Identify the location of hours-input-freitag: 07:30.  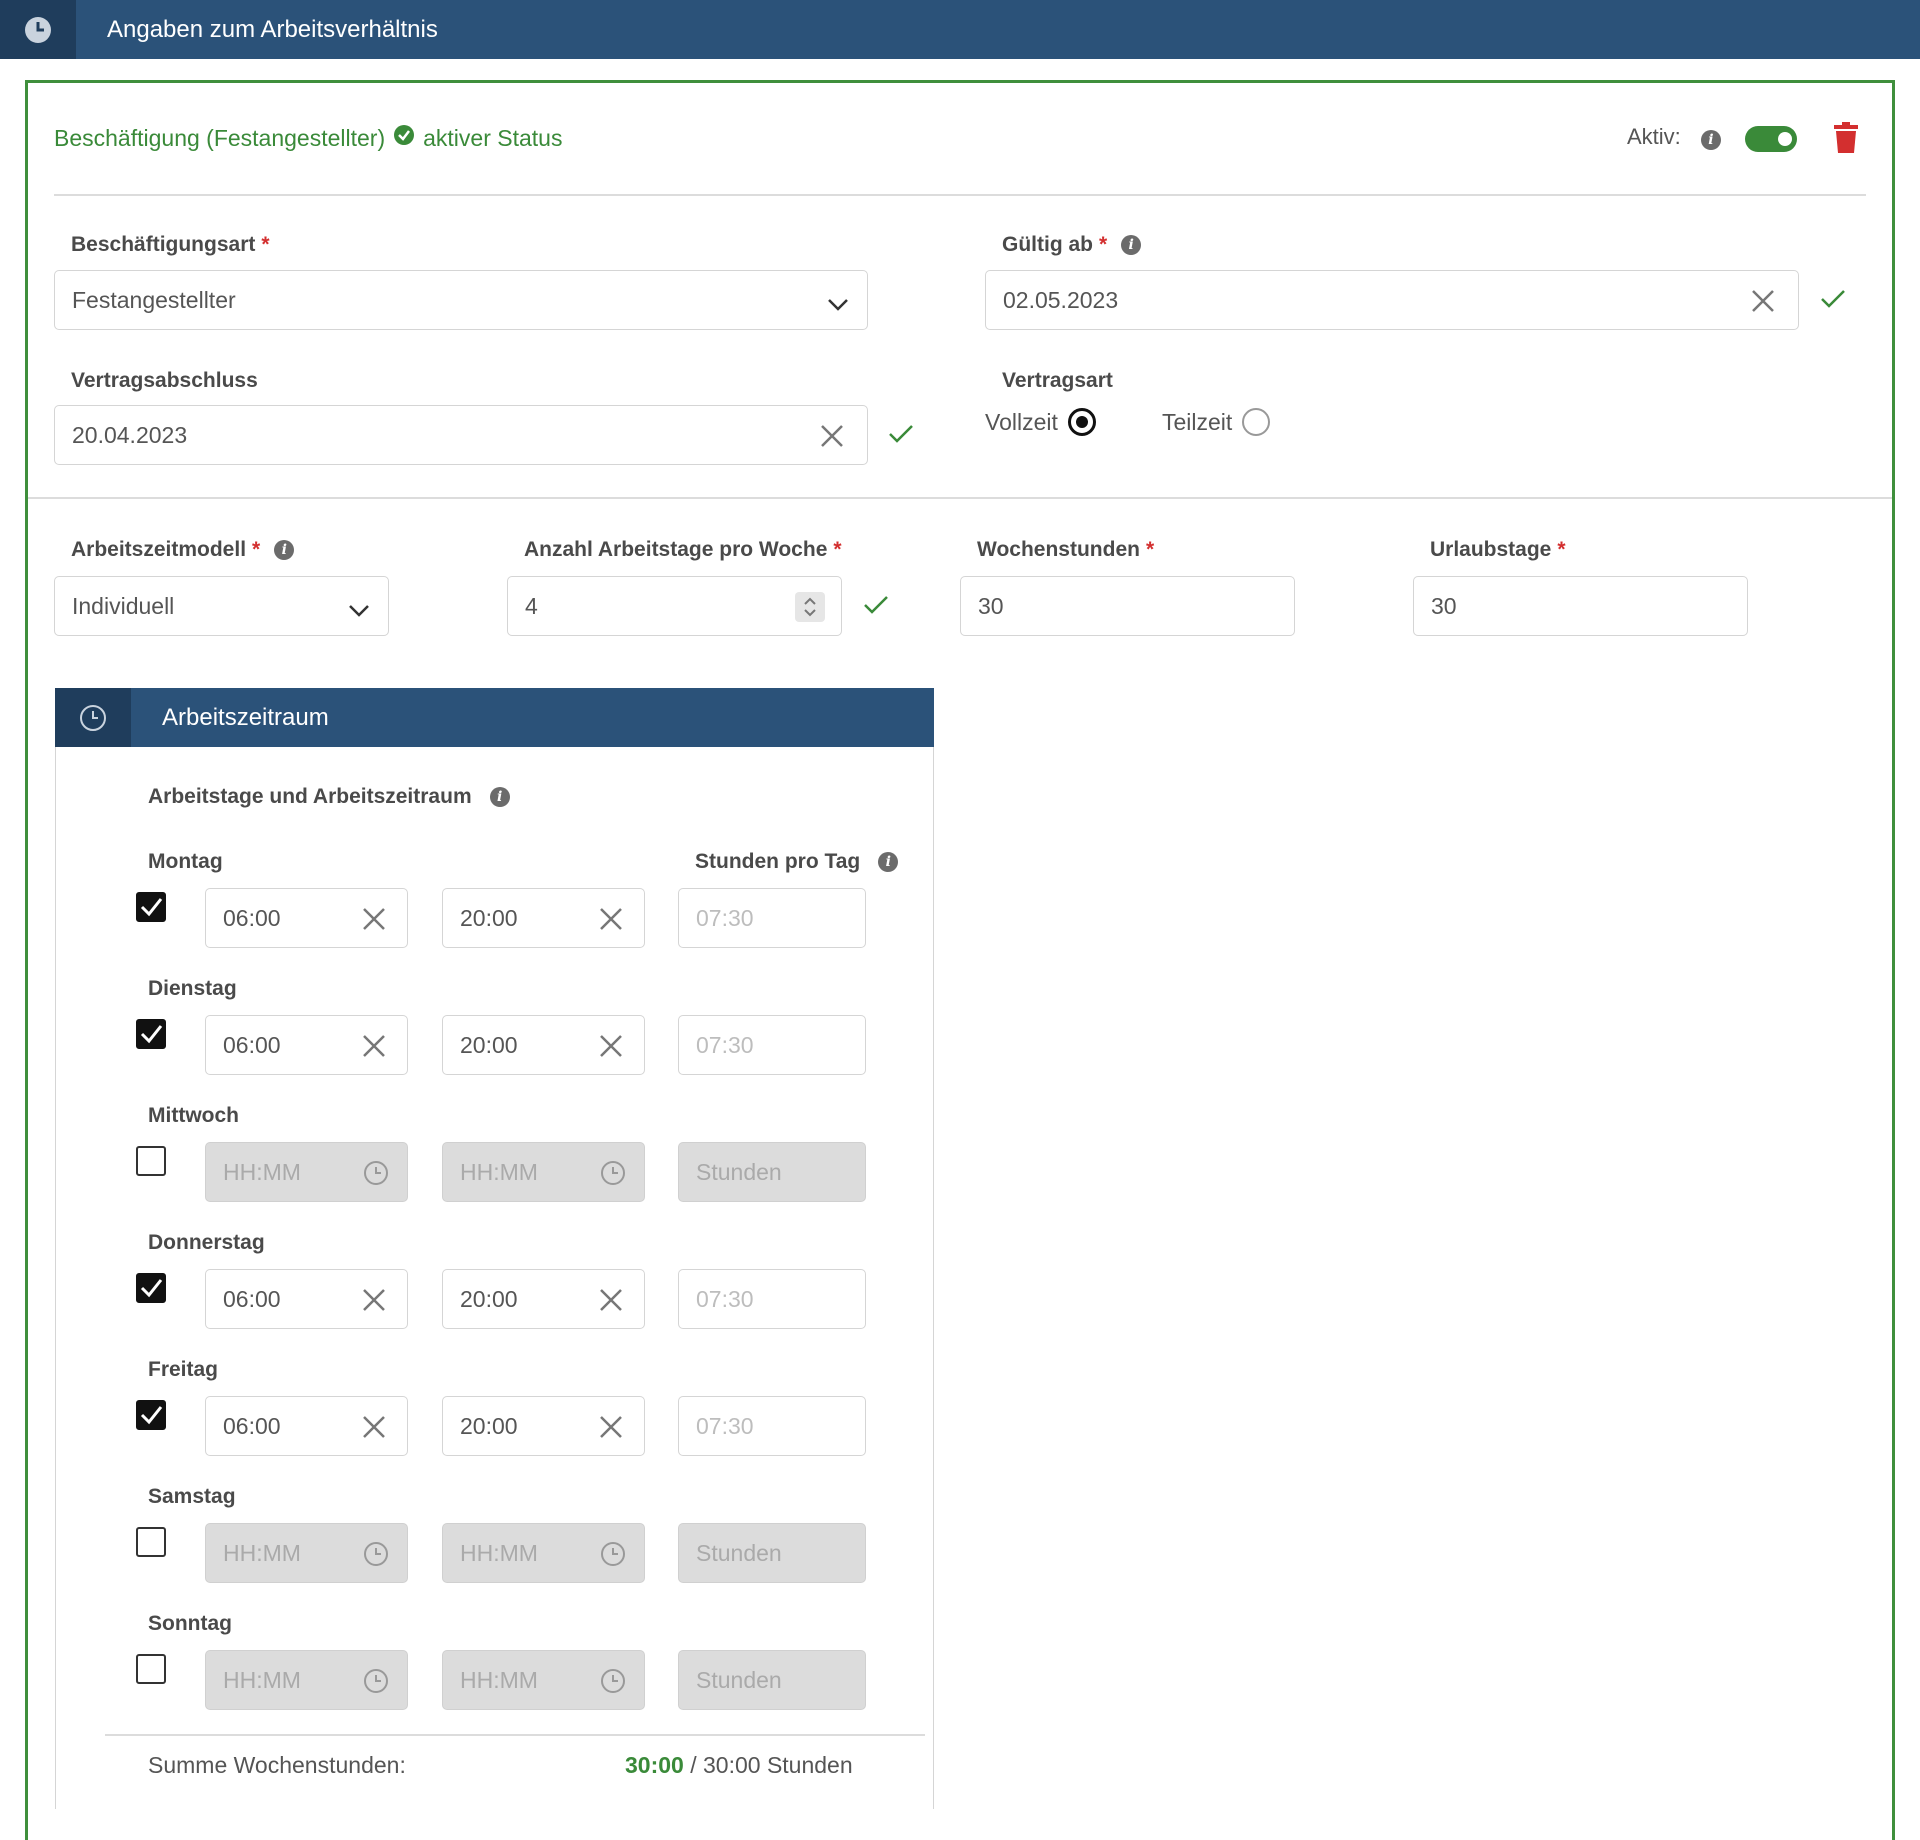
(772, 1426).